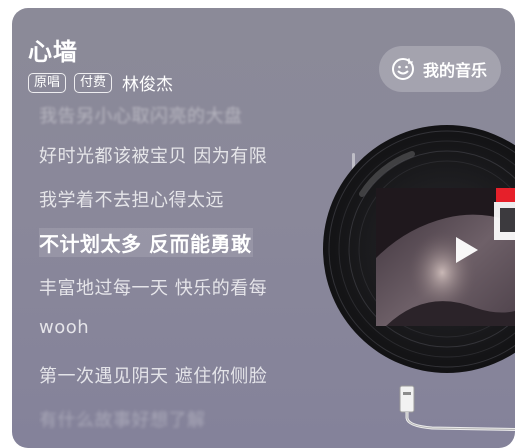 This screenshot has width=527, height=448. I want to click on lyric-line: wooh, so click(64, 327).